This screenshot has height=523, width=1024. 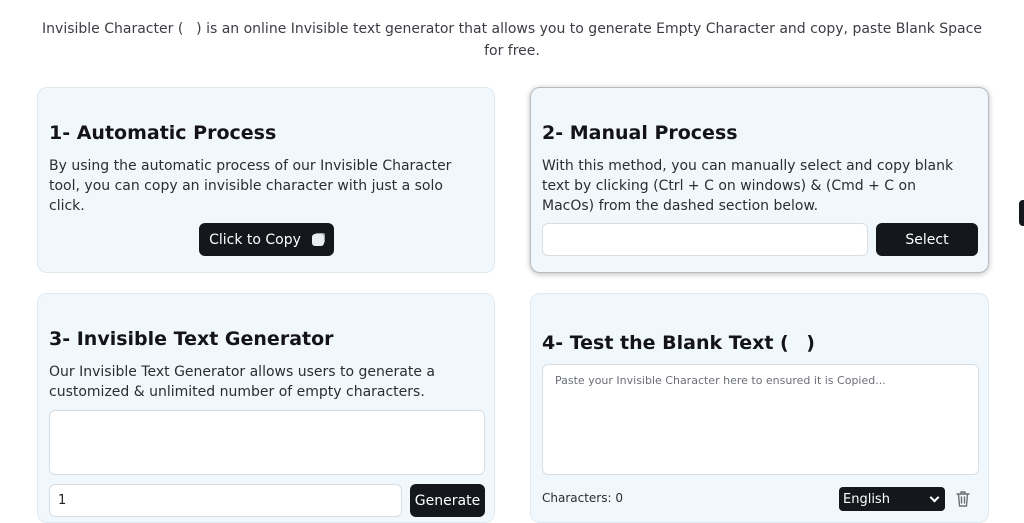 What do you see at coordinates (705, 239) in the screenshot?
I see `blank-text-field` at bounding box center [705, 239].